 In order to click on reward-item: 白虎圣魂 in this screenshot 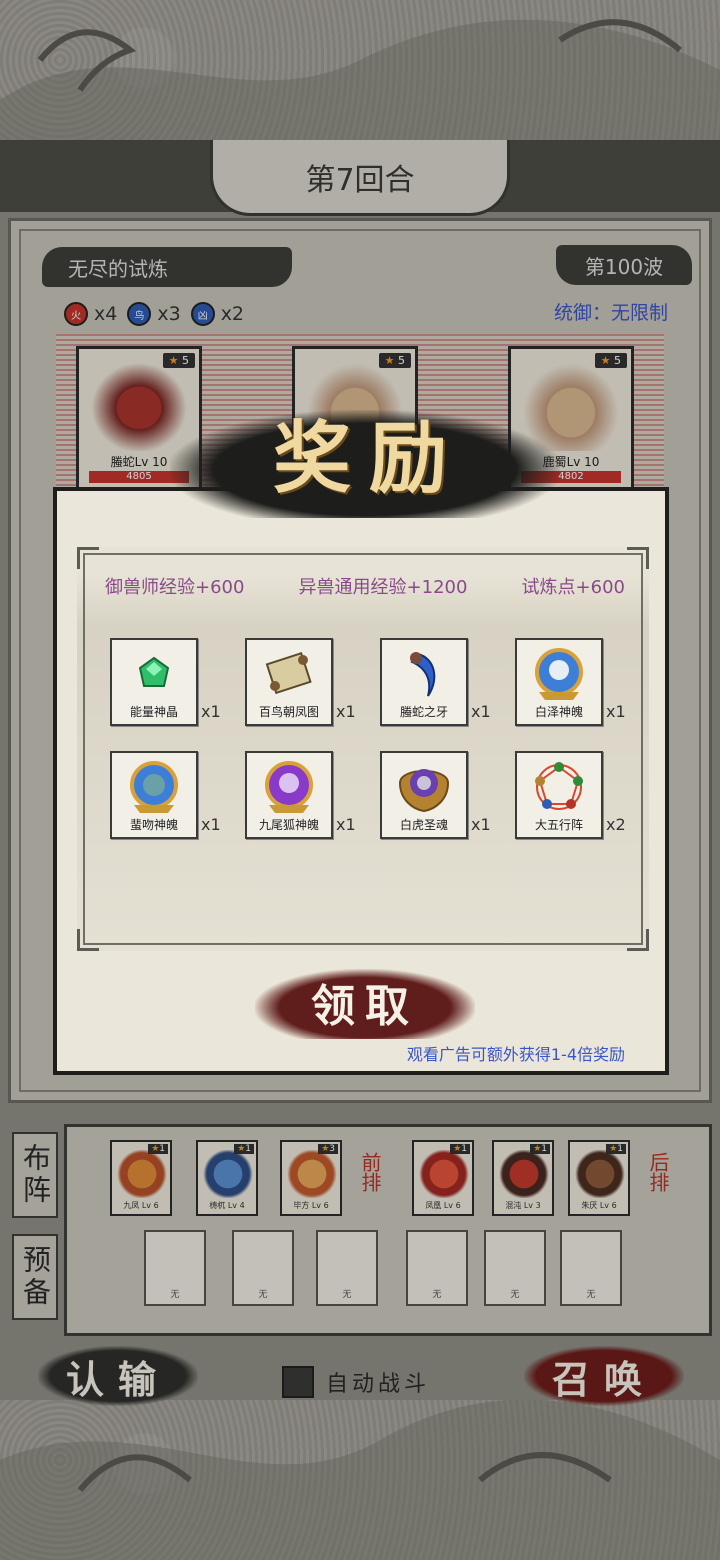, I will do `click(424, 795)`.